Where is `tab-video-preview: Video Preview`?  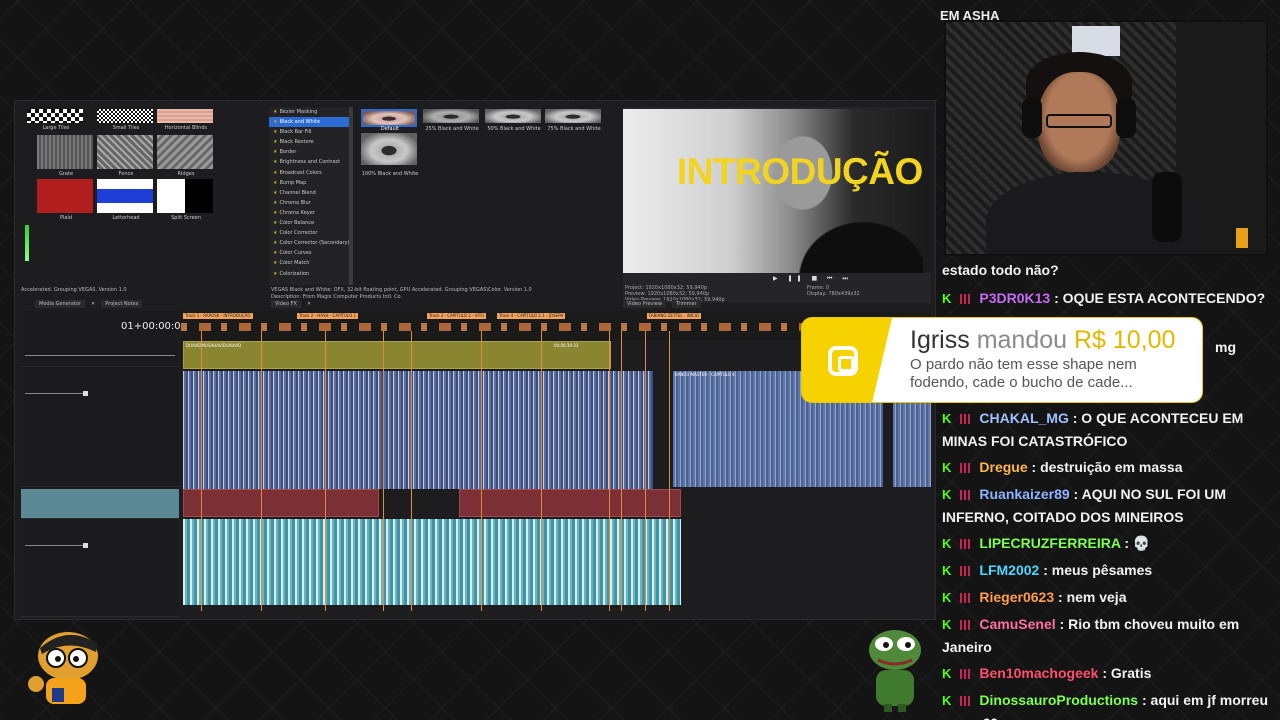
tab-video-preview: Video Preview is located at coordinates (645, 304).